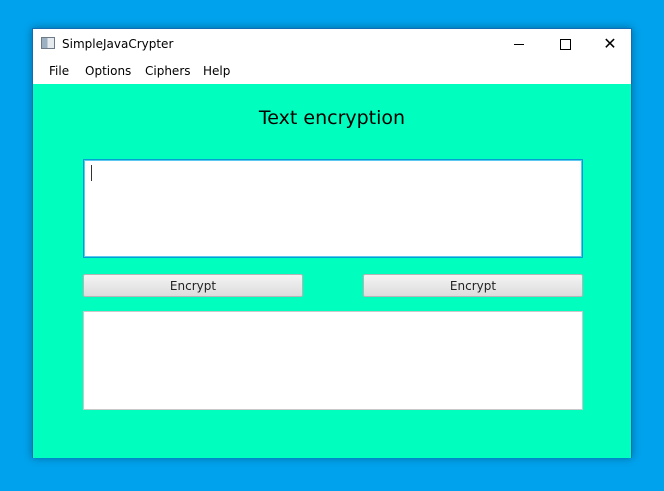  Describe the element at coordinates (216, 71) in the screenshot. I see `menu-item-help: Help` at that location.